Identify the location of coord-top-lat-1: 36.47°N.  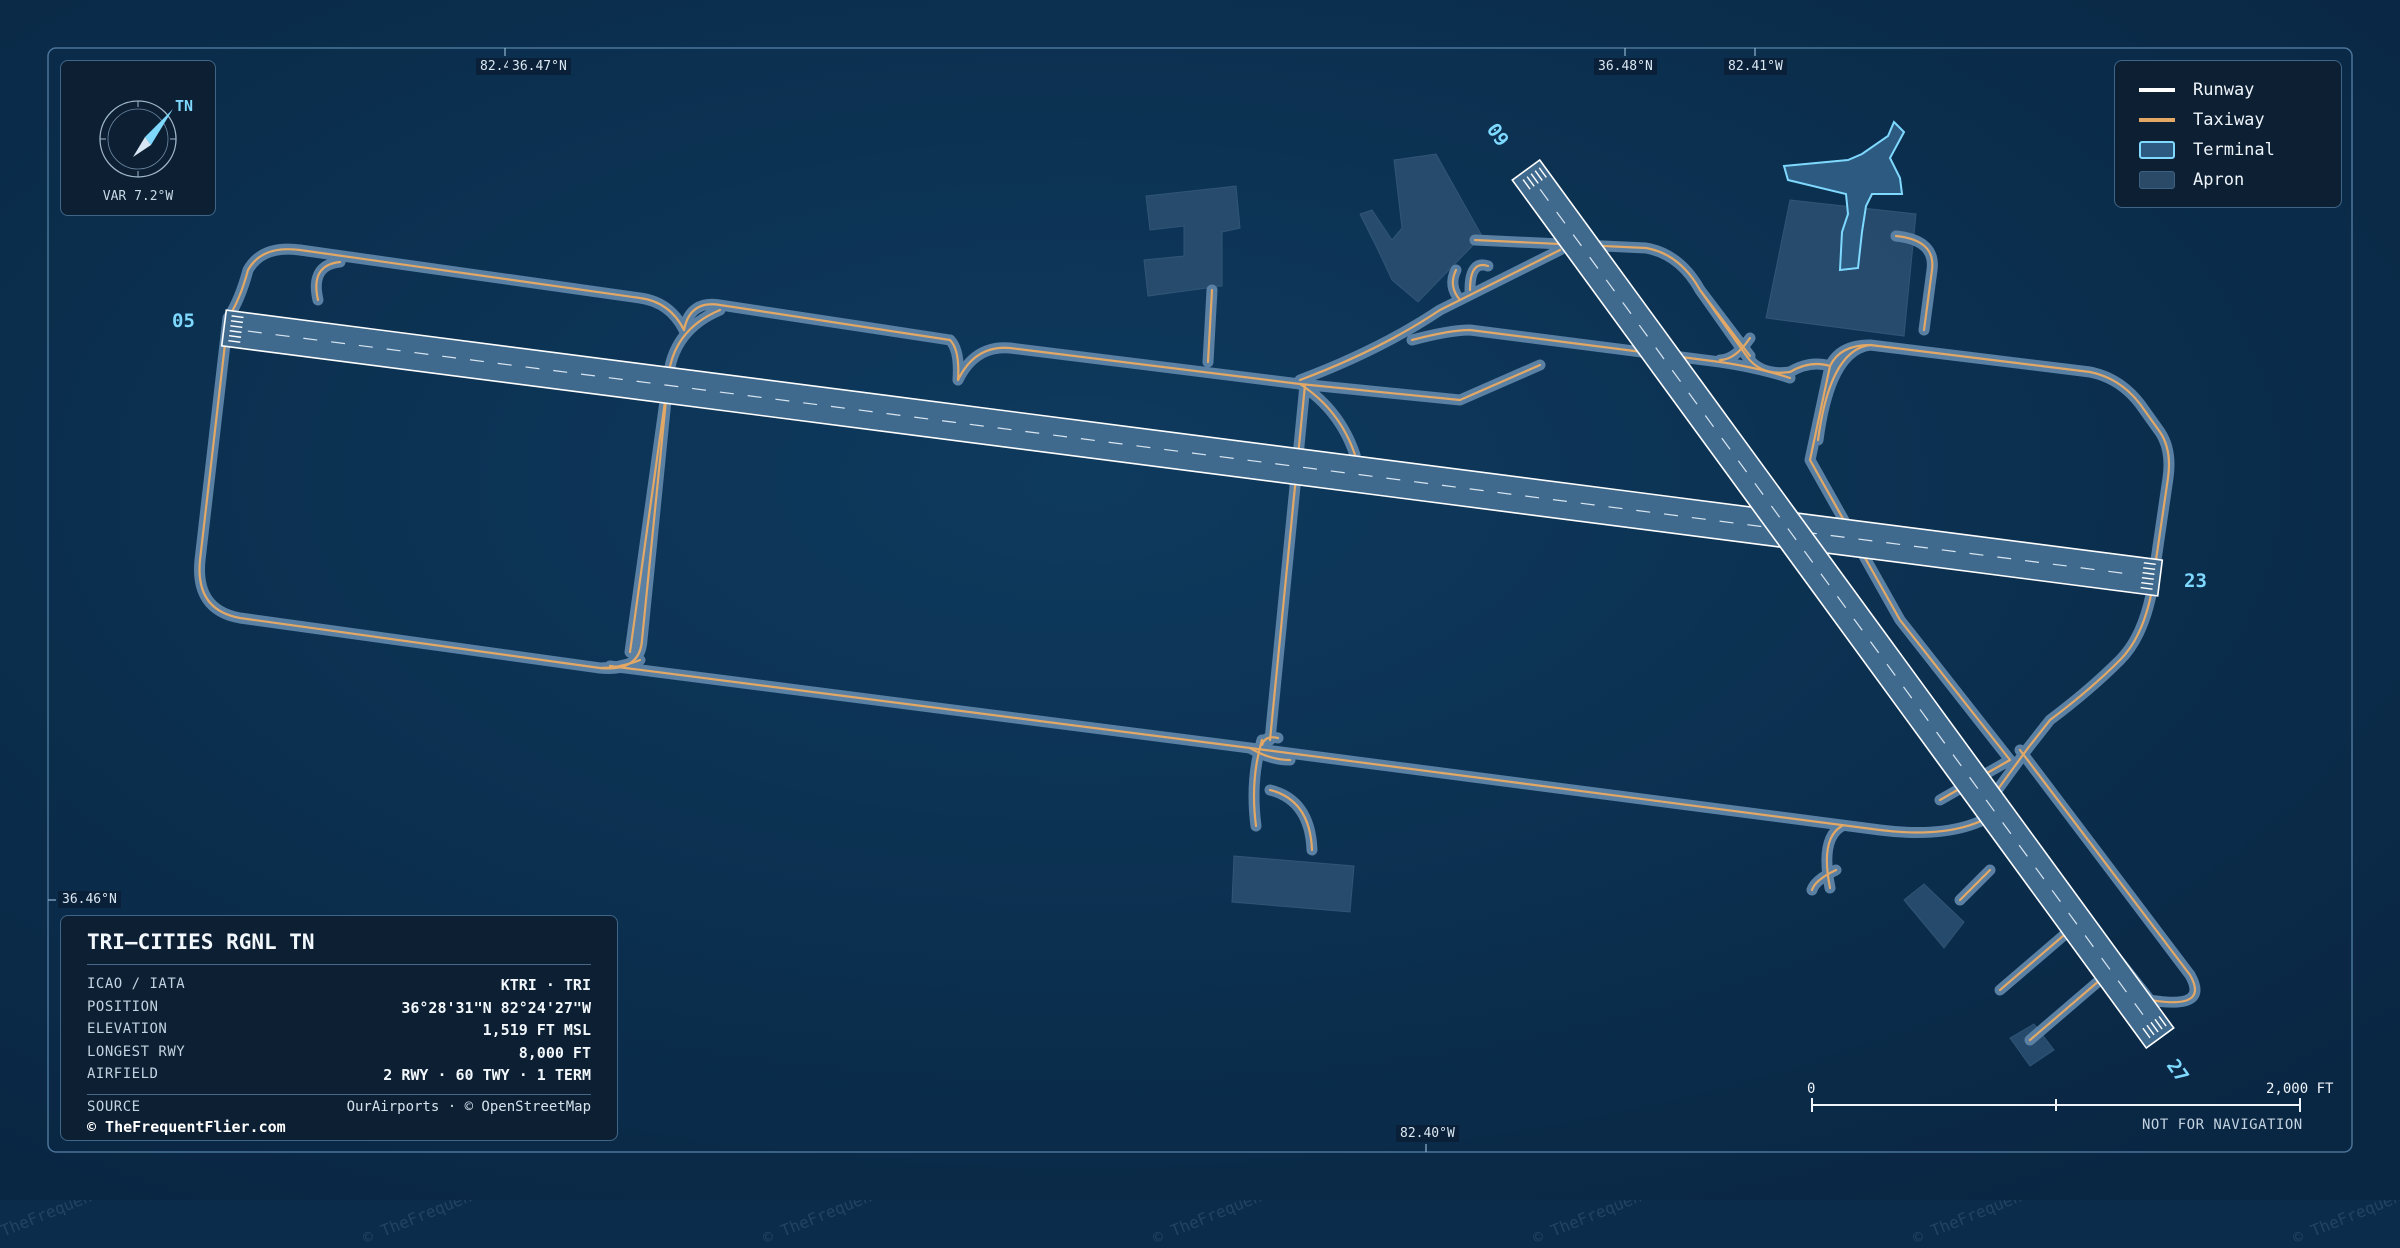
(539, 66).